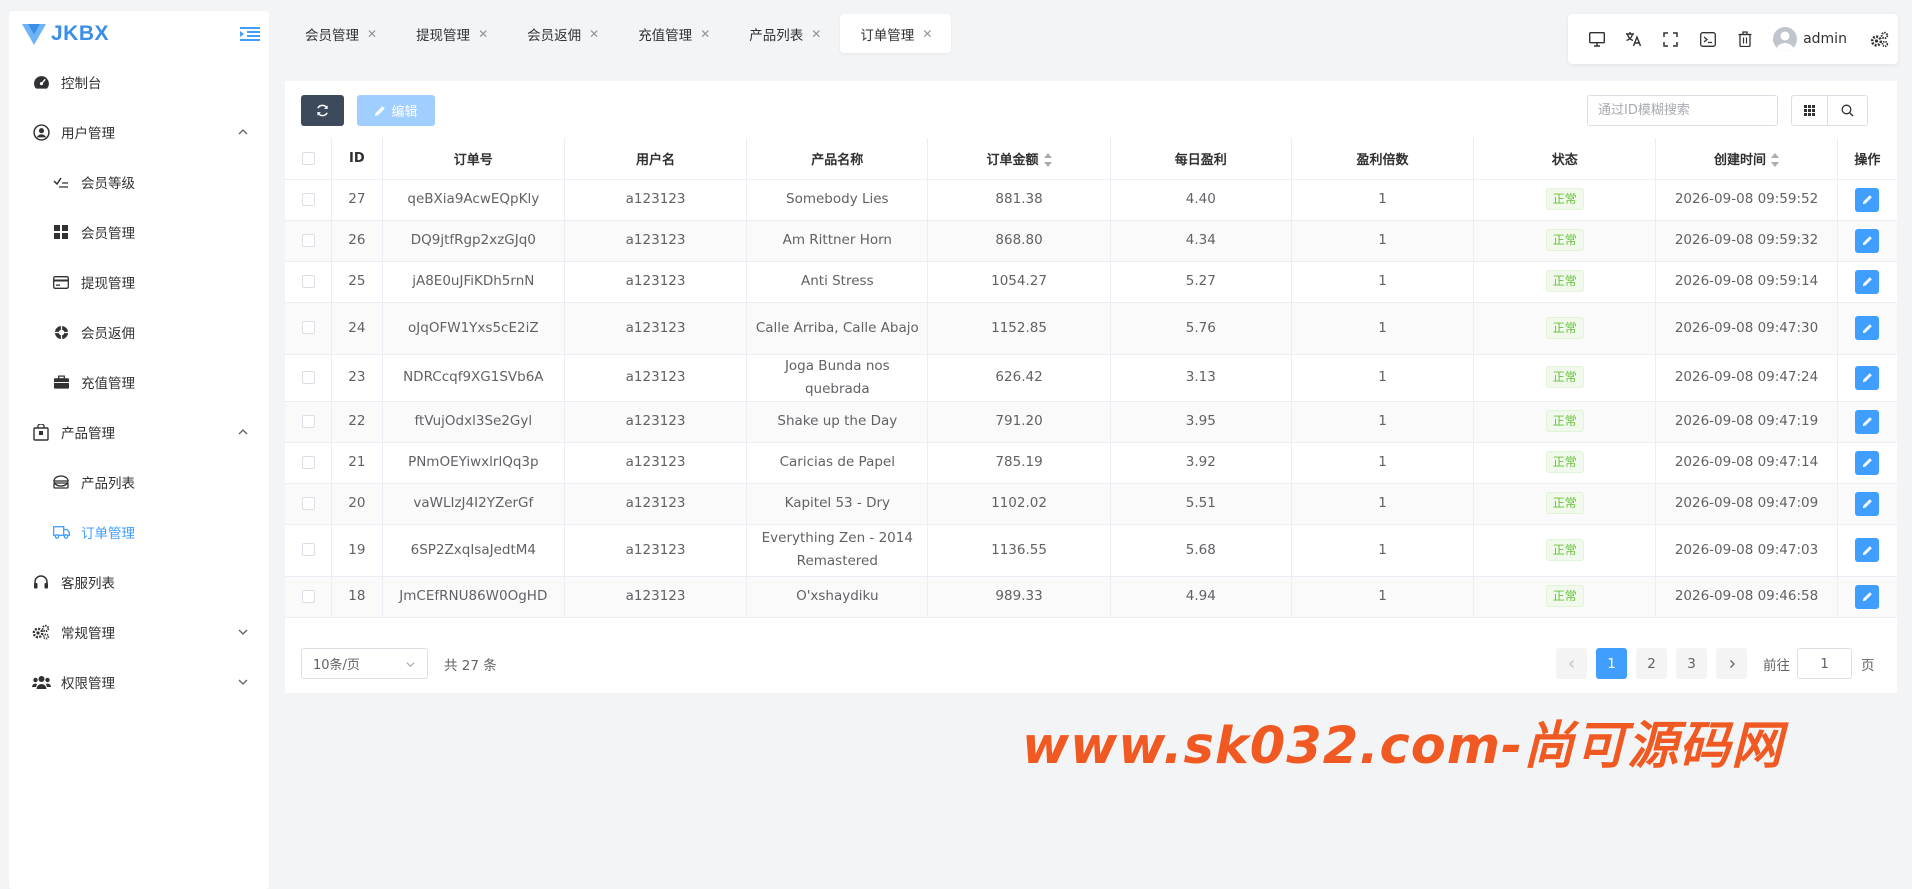  Describe the element at coordinates (837, 159) in the screenshot. I see `col-header: 产品名称` at that location.